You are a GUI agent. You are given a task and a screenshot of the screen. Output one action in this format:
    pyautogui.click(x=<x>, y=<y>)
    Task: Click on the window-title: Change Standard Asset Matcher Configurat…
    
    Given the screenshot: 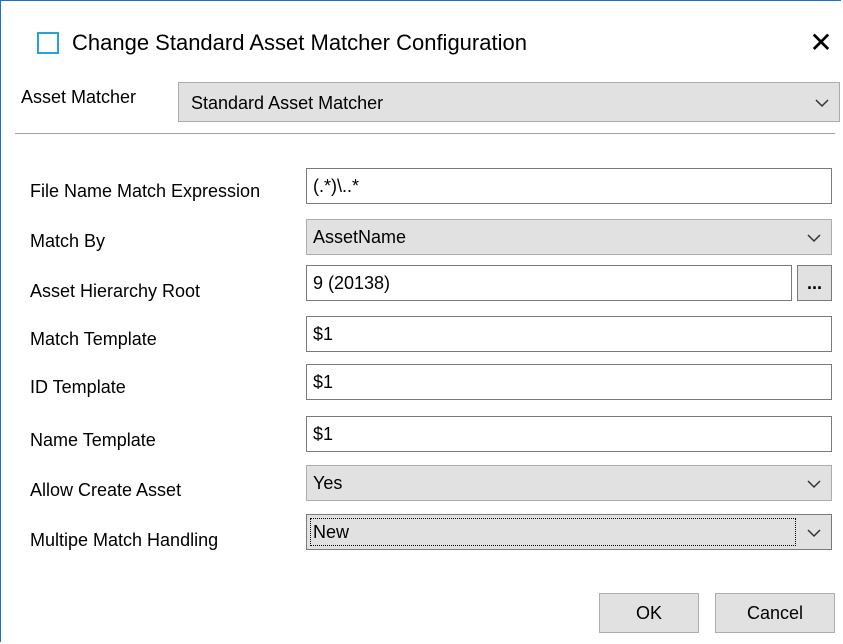 What is the action you would take?
    pyautogui.click(x=299, y=42)
    